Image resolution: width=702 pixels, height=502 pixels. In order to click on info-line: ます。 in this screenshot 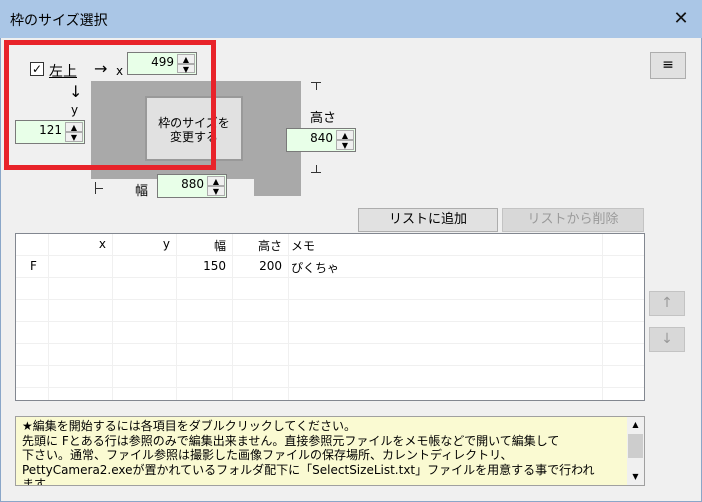, I will do `click(39, 481)`.